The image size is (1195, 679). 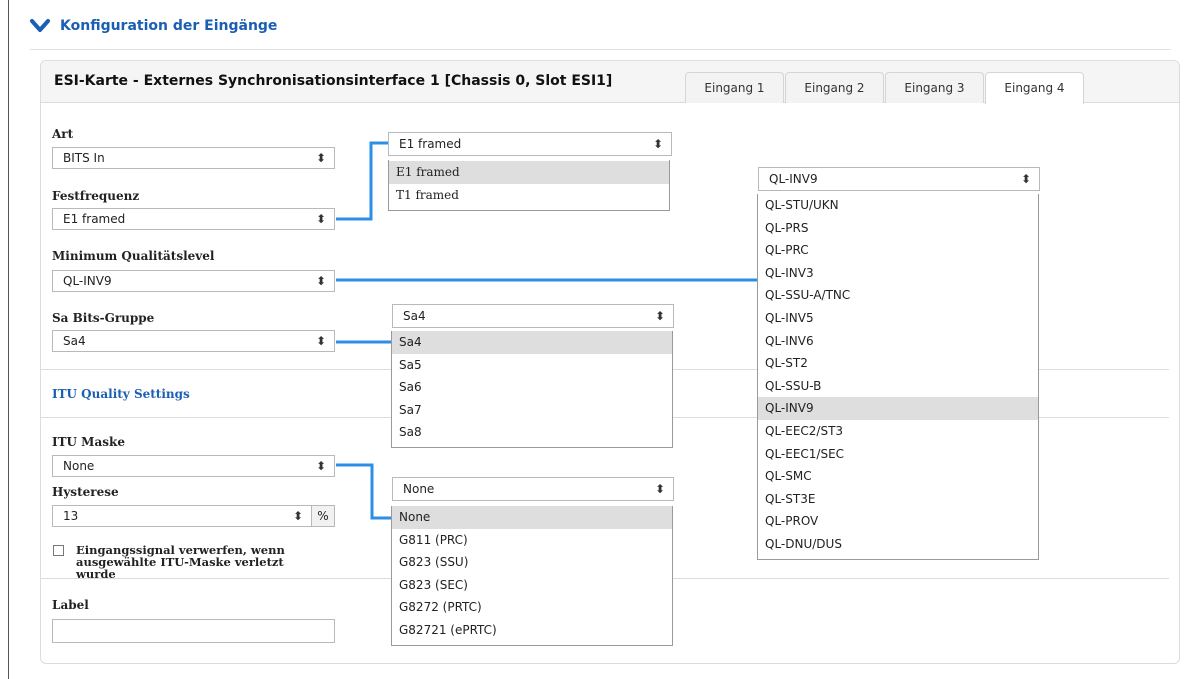 What do you see at coordinates (532, 365) in the screenshot?
I see `dropdown-option: Sa5` at bounding box center [532, 365].